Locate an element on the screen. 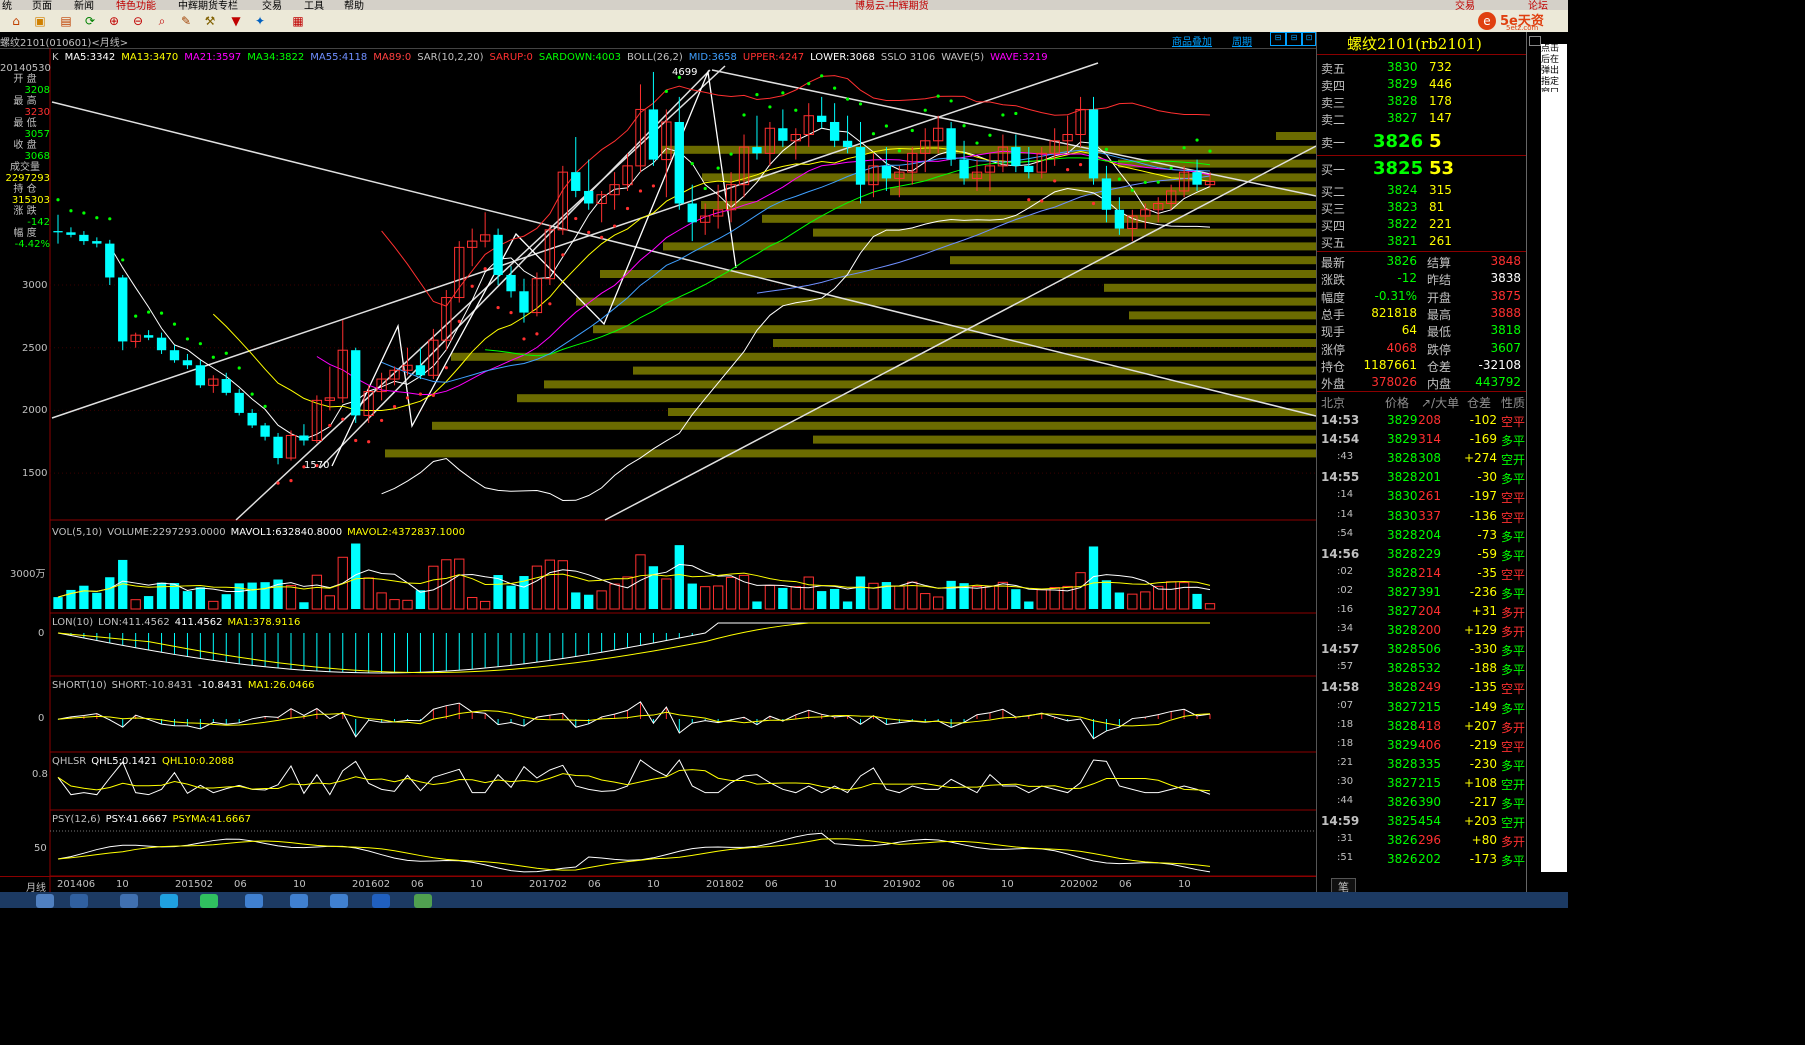  tick-volume: 296 is located at coordinates (1429, 840).